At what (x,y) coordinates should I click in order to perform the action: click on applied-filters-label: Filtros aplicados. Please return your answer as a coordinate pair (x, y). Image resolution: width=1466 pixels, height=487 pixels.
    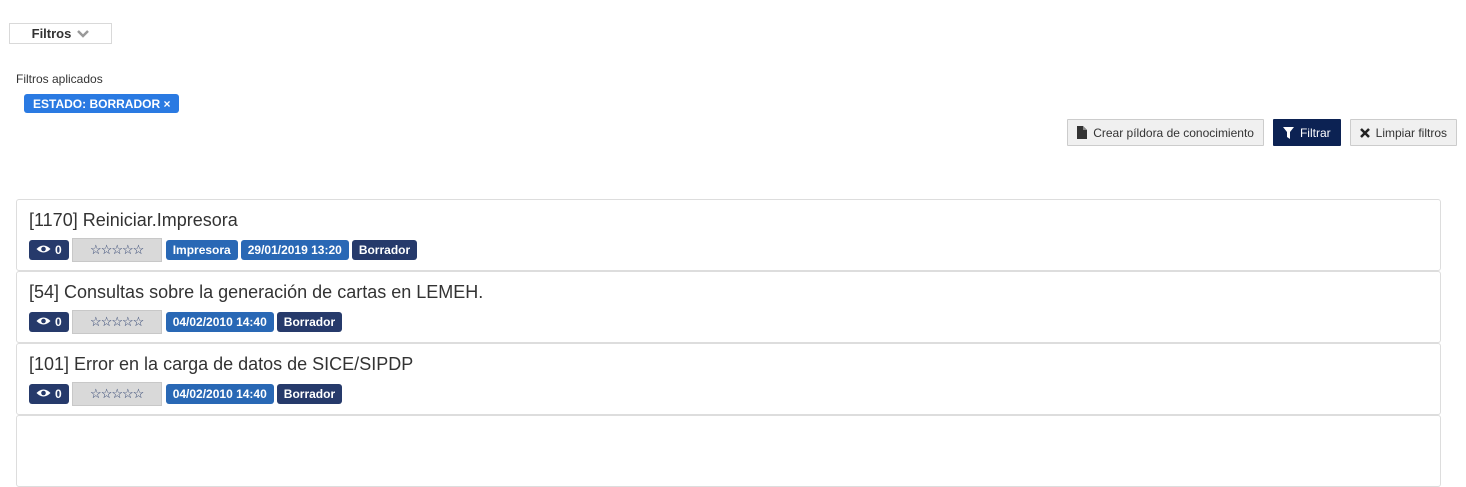
    Looking at the image, I should click on (59, 79).